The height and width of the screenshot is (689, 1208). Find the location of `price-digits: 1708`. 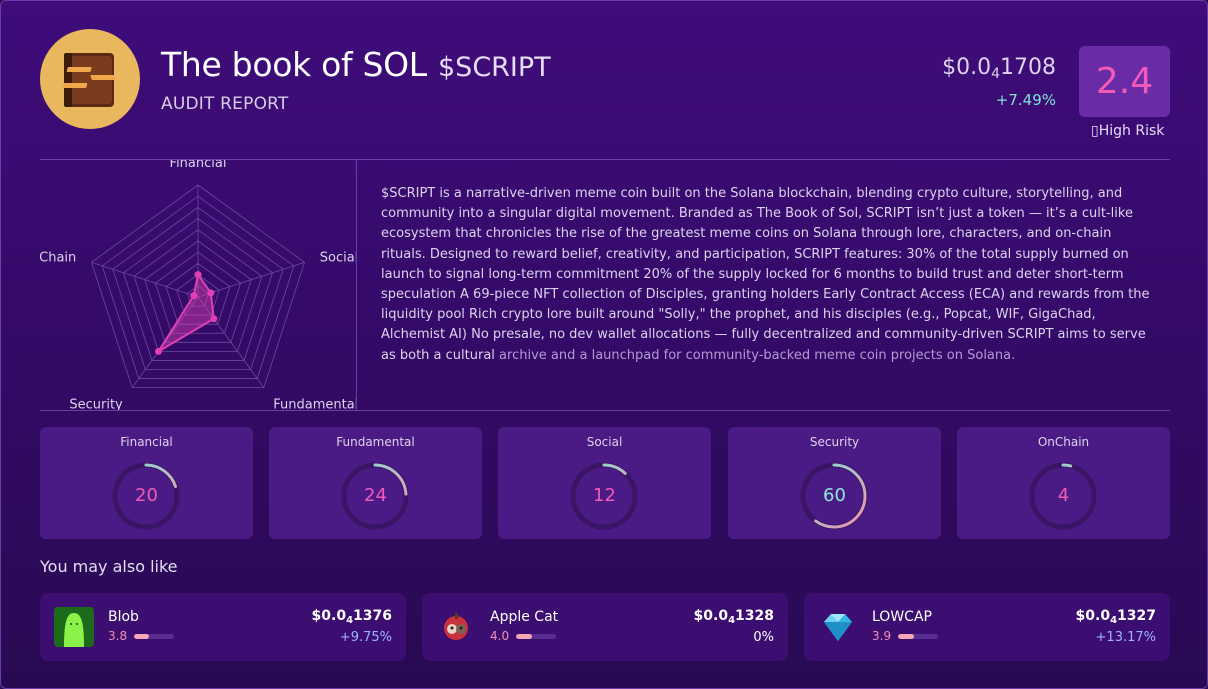

price-digits: 1708 is located at coordinates (1028, 67).